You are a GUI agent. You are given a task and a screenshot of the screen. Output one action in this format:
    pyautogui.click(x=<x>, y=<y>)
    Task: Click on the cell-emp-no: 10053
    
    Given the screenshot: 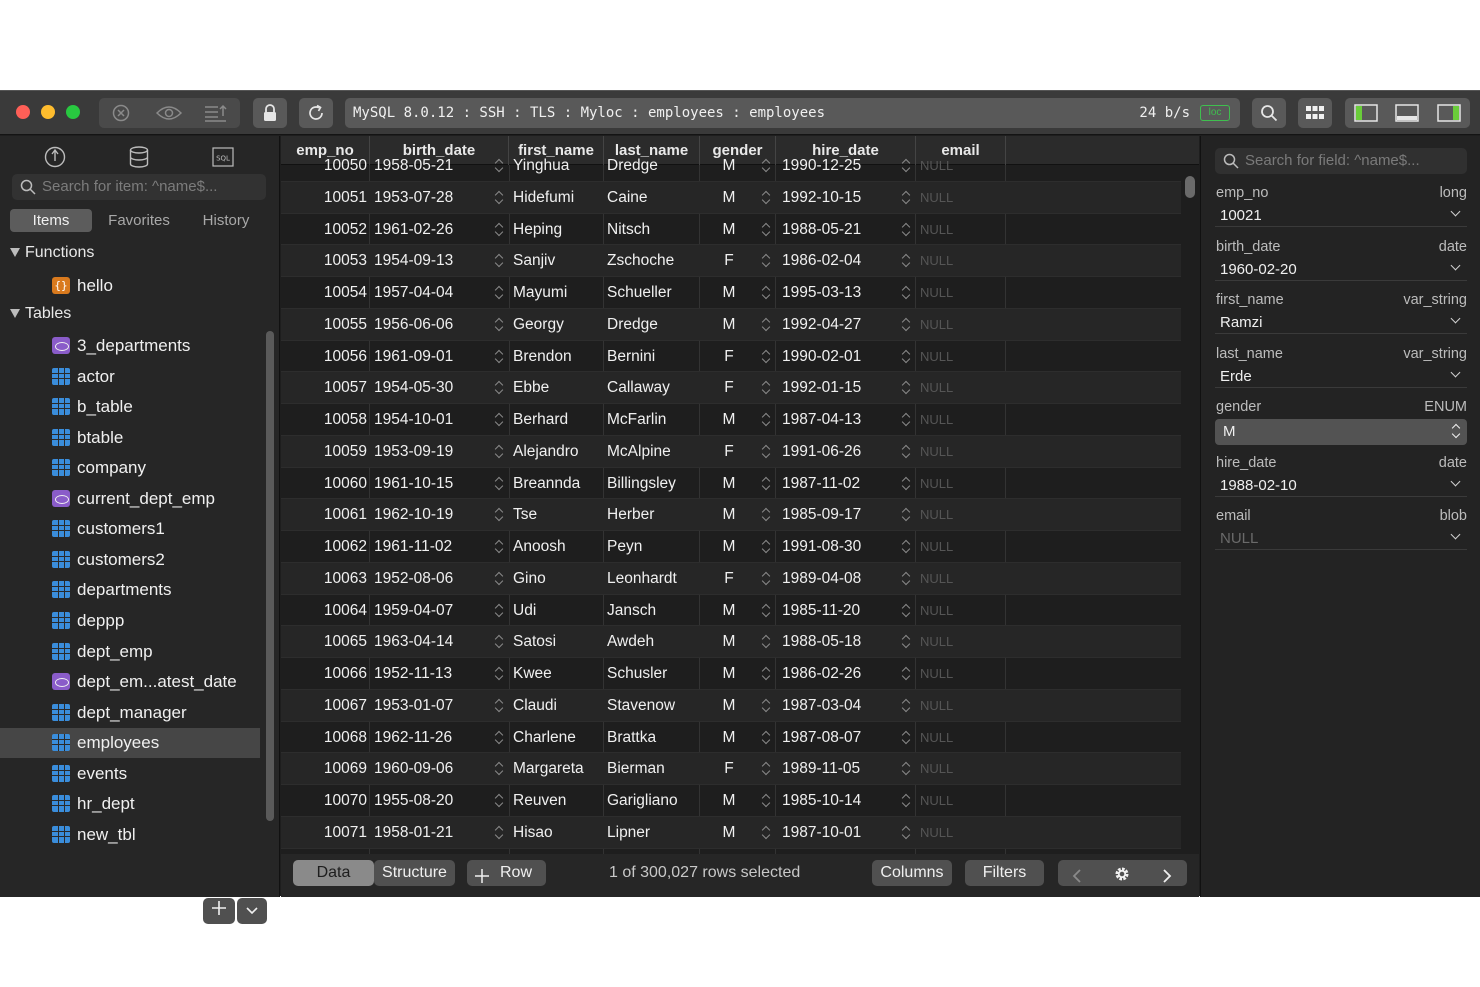 What is the action you would take?
    pyautogui.click(x=324, y=260)
    